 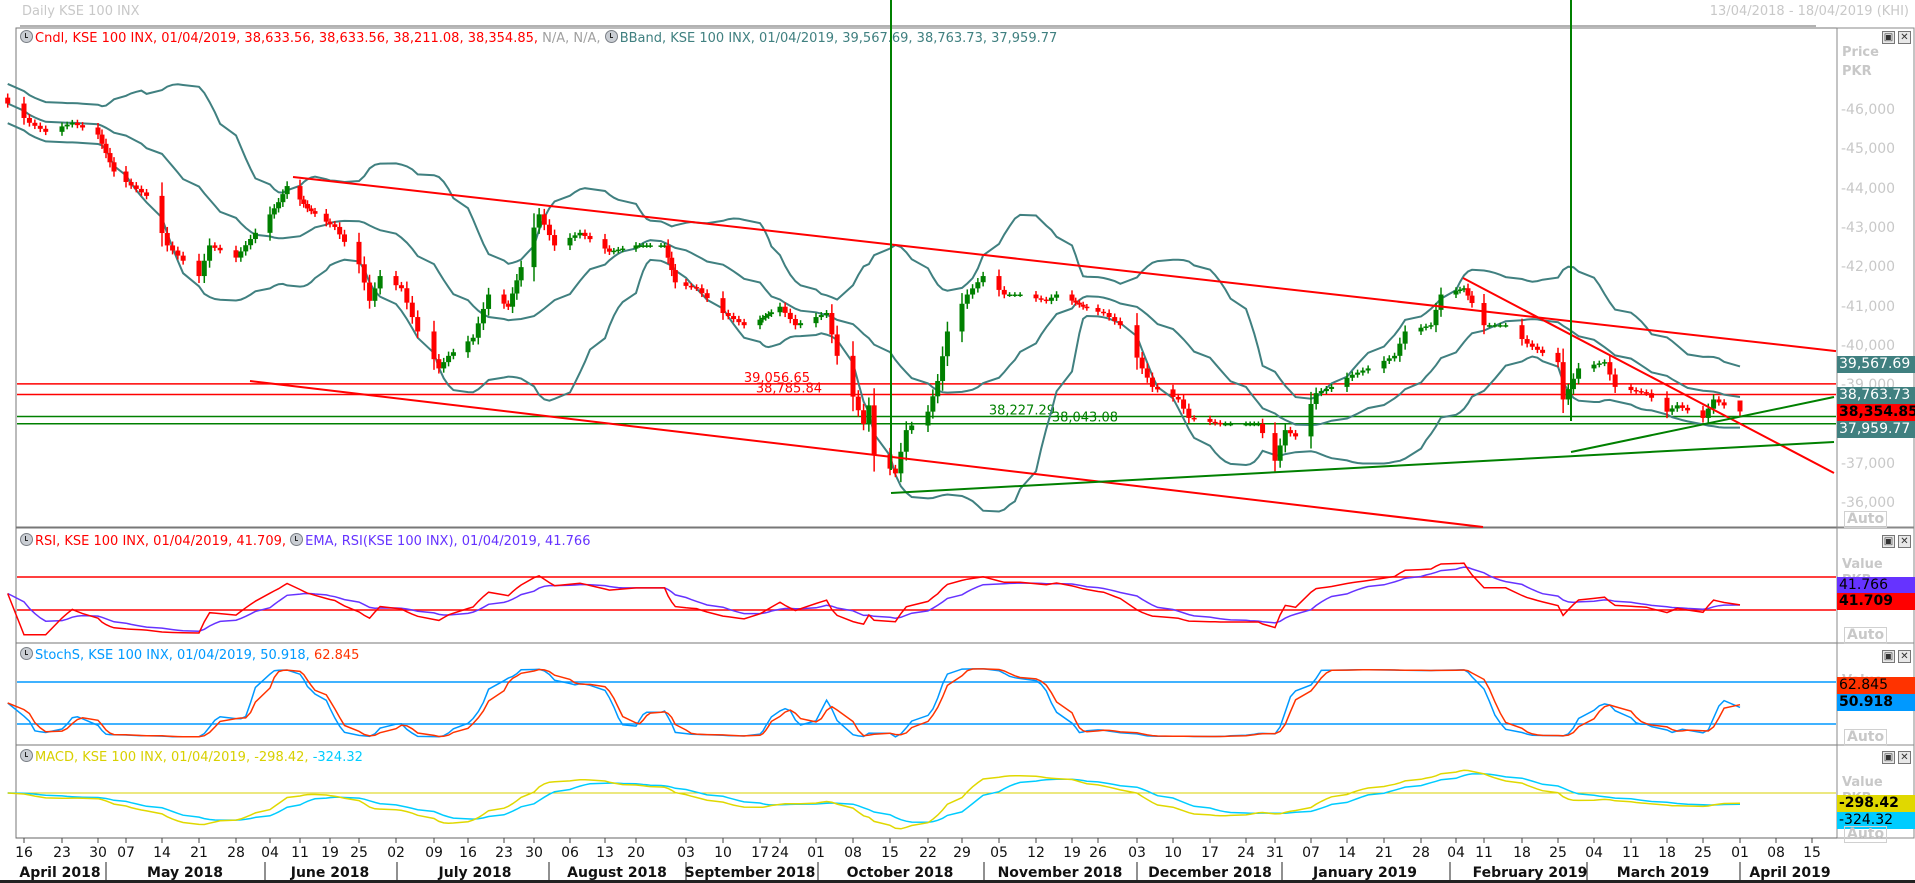 I want to click on date-tick-label: 18, so click(x=1667, y=853).